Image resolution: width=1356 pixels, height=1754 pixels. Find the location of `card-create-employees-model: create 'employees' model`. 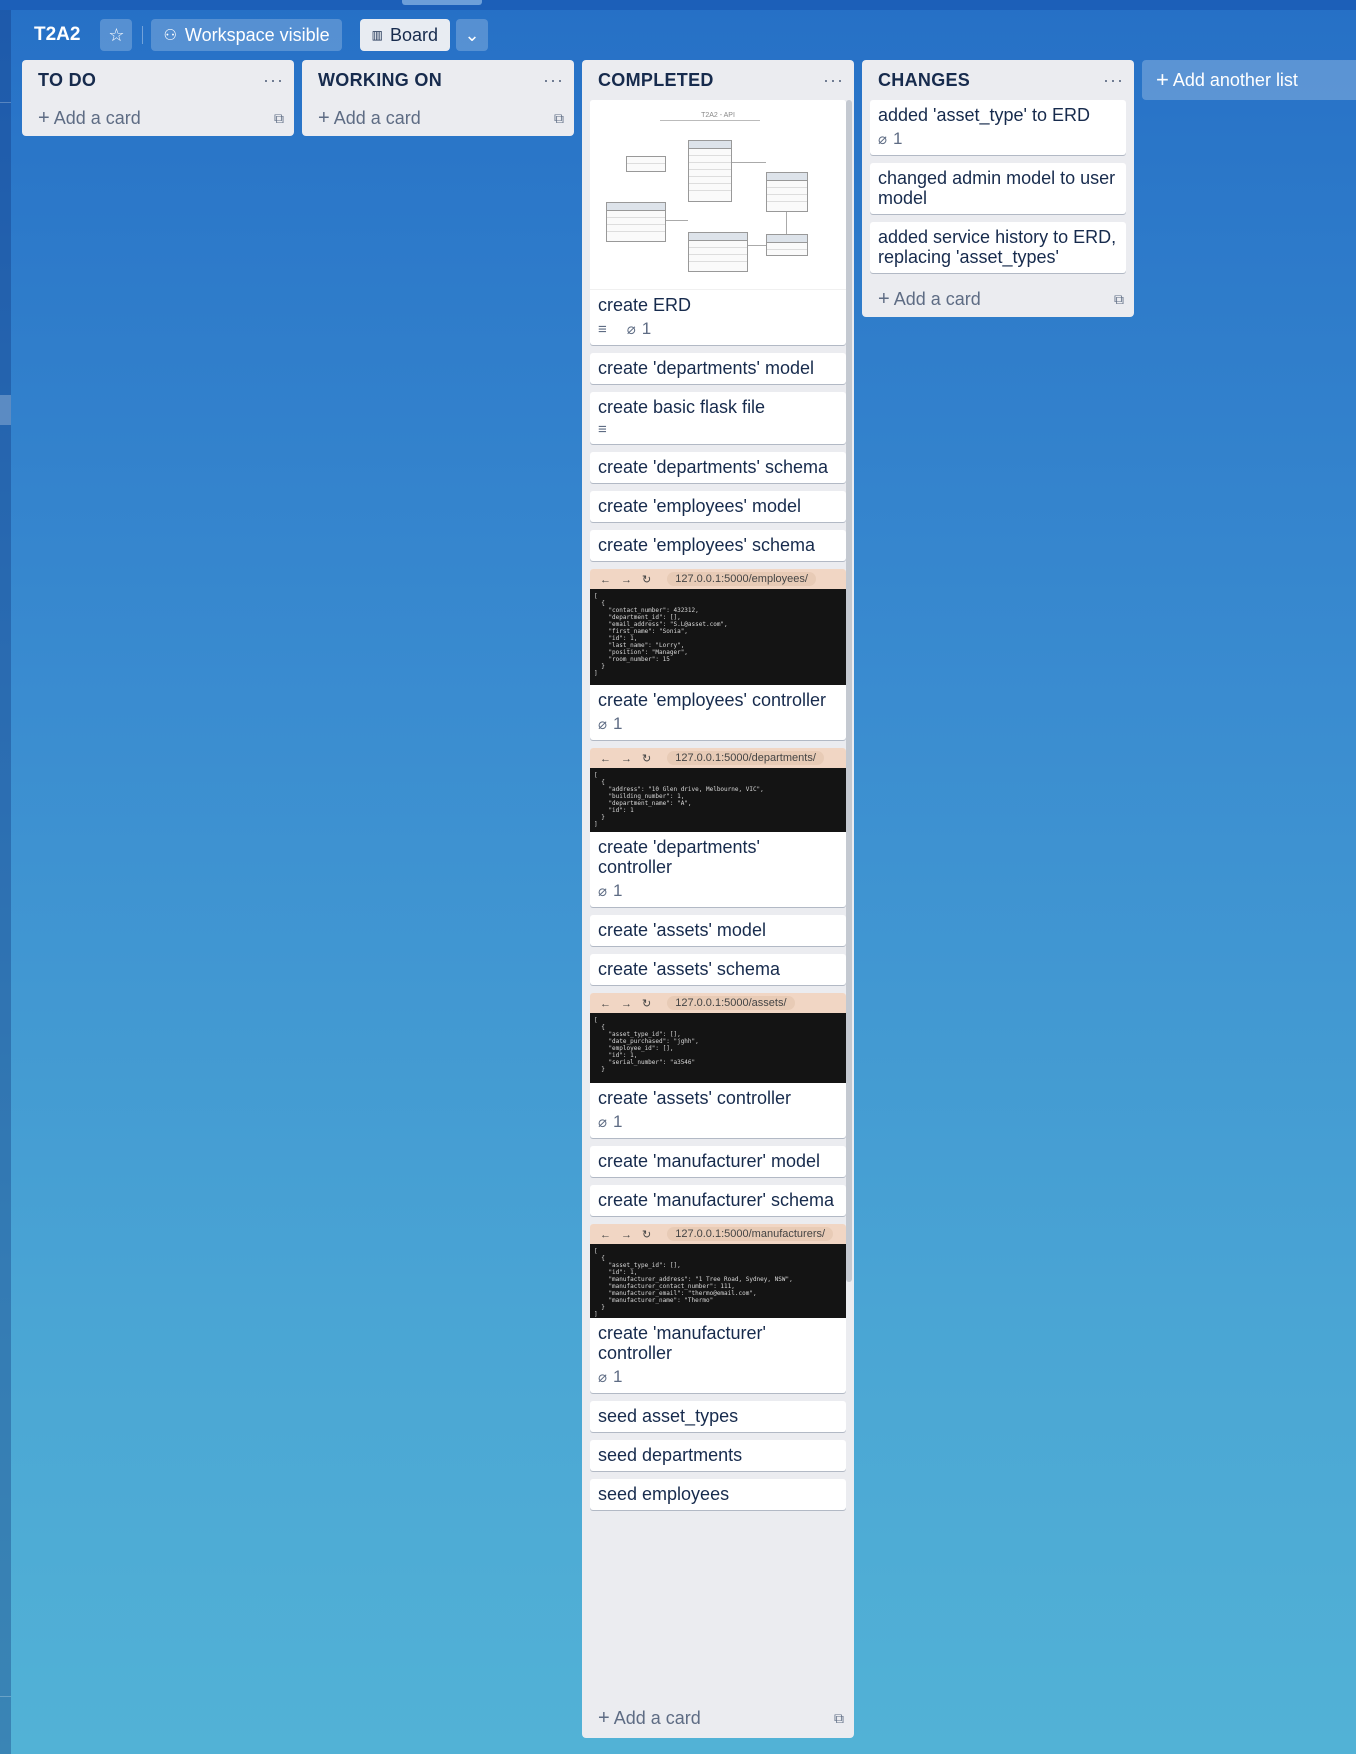

card-create-employees-model: create 'employees' model is located at coordinates (718, 506).